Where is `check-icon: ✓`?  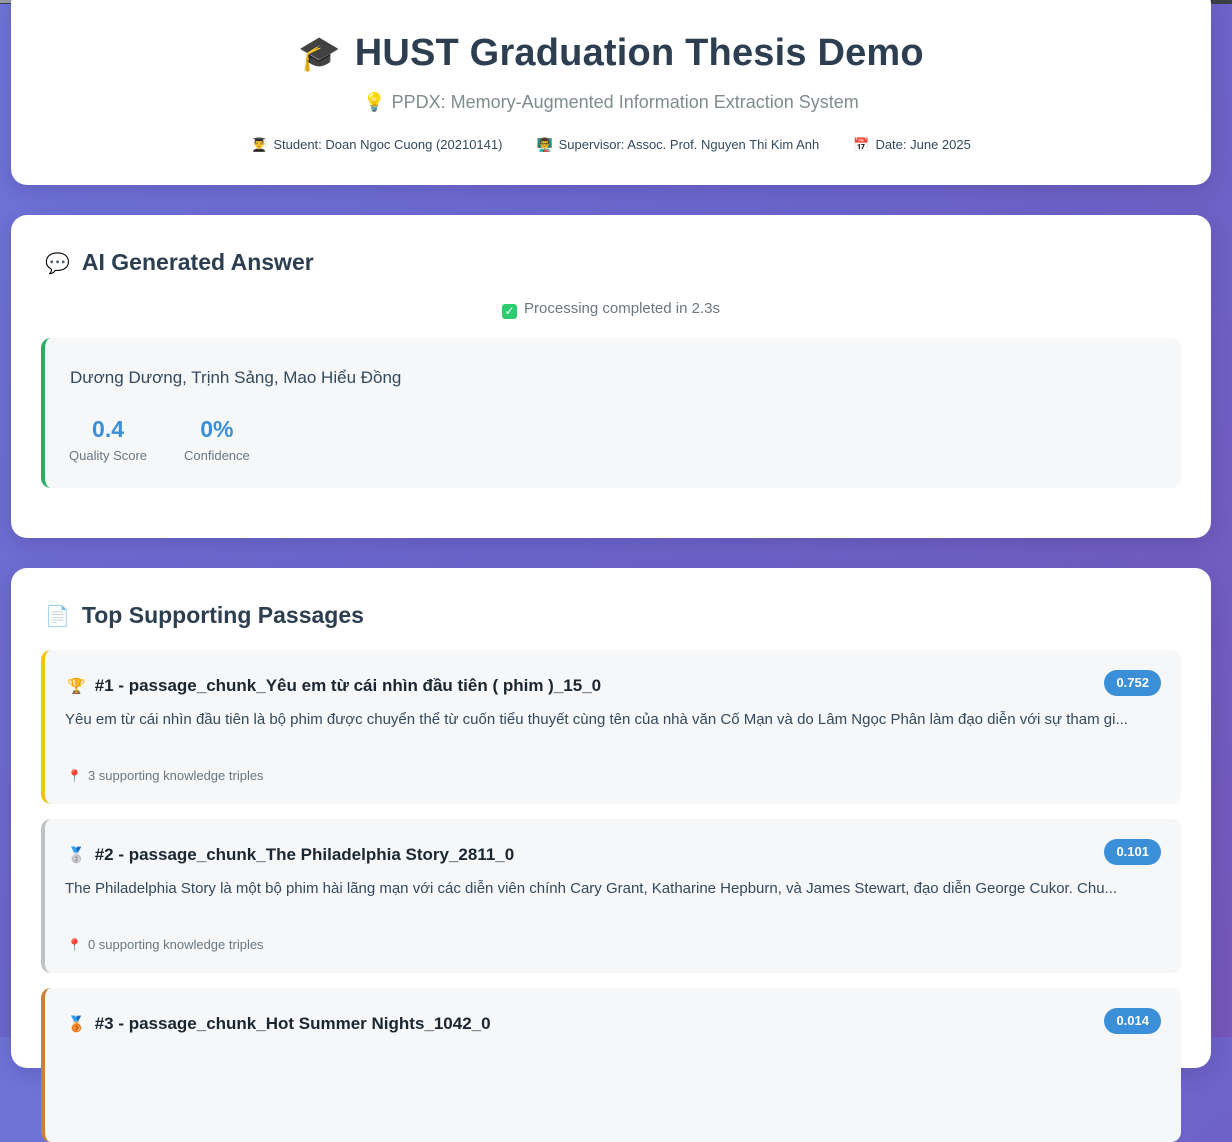
check-icon: ✓ is located at coordinates (510, 311).